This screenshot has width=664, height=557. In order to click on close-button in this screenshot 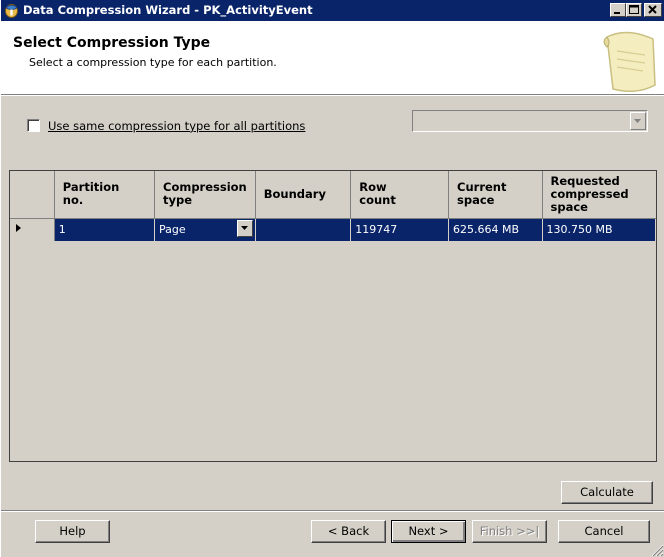, I will do `click(653, 10)`.